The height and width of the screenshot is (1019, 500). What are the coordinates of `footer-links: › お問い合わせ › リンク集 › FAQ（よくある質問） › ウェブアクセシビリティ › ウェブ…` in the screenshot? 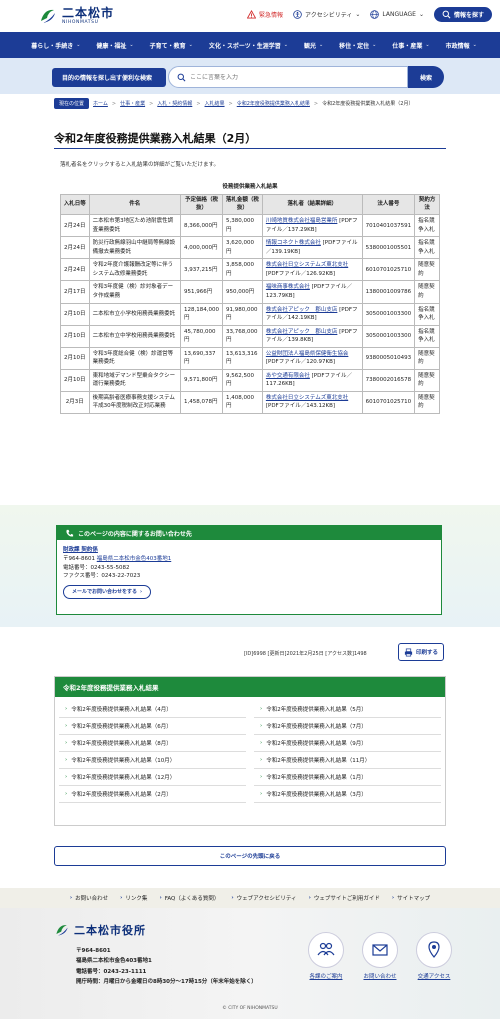 It's located at (250, 898).